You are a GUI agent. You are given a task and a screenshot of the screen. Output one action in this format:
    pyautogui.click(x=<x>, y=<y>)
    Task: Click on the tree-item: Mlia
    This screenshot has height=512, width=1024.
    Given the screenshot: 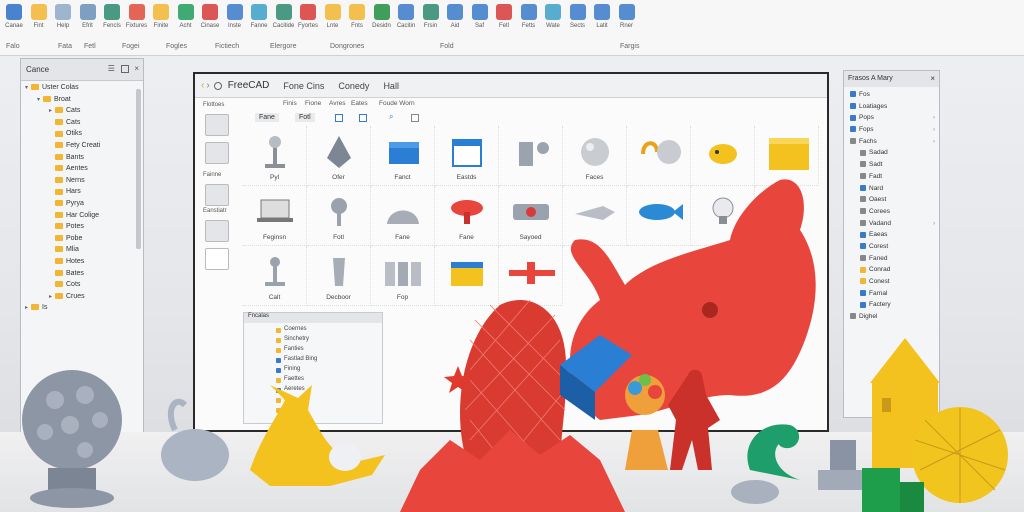 What is the action you would take?
    pyautogui.click(x=82, y=252)
    